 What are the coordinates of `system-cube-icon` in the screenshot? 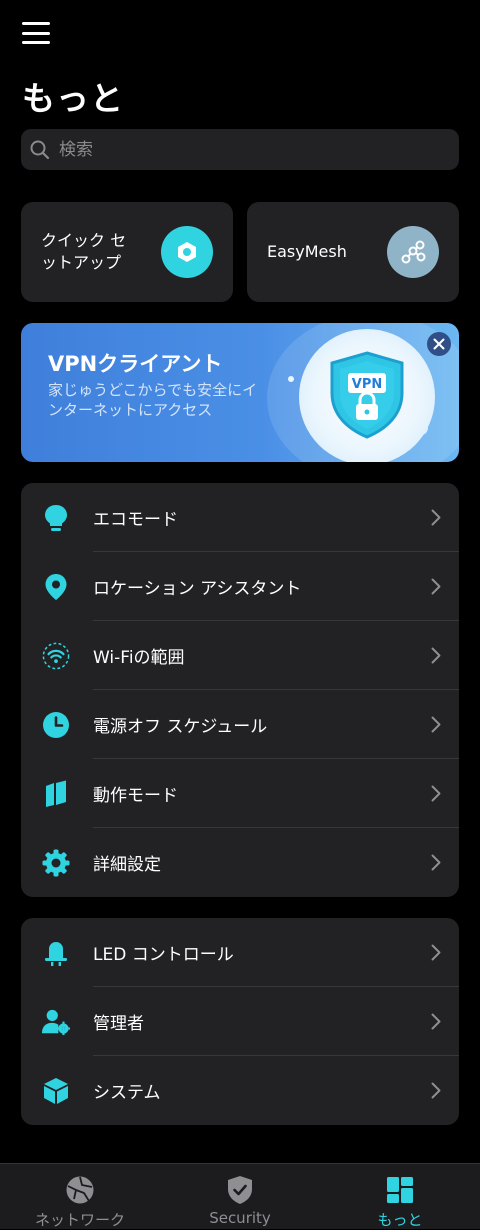 It's located at (56, 1091).